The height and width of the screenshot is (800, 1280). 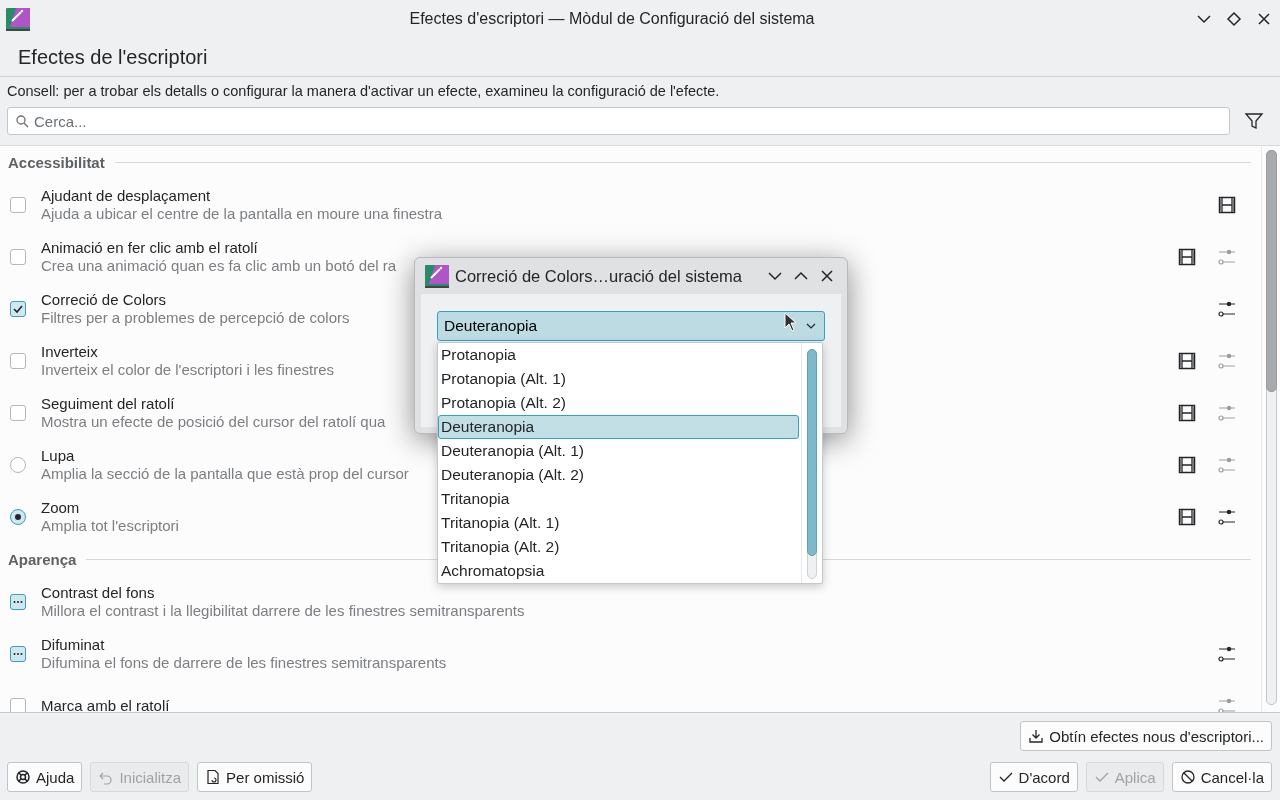 What do you see at coordinates (126, 196) in the screenshot?
I see `effect-name: Ajudant de desplaçament` at bounding box center [126, 196].